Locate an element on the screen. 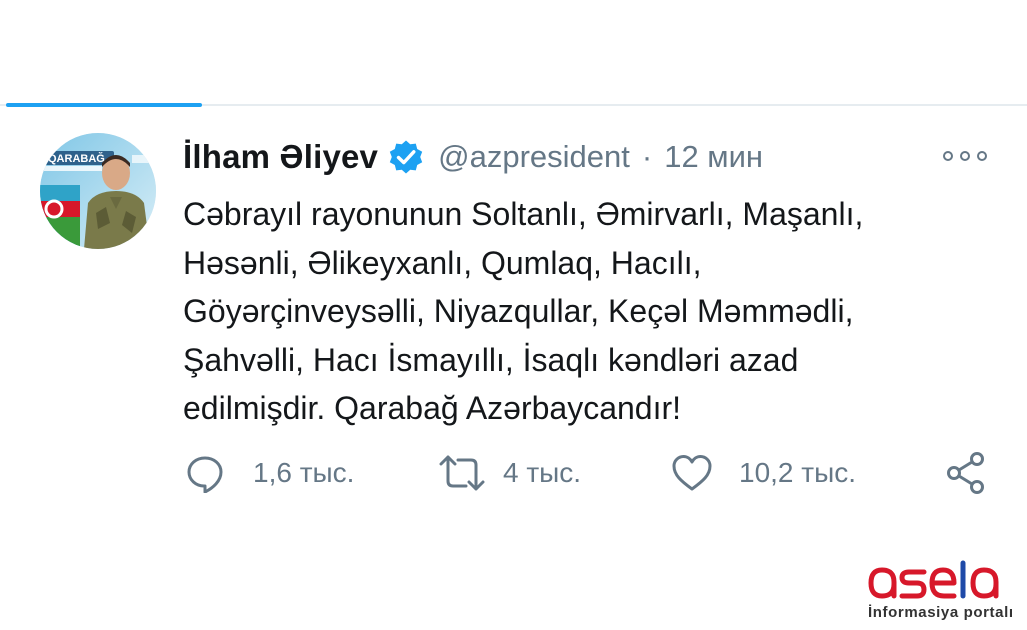 The image size is (1027, 630). like-button: 10,2 тыс. is located at coordinates (763, 473).